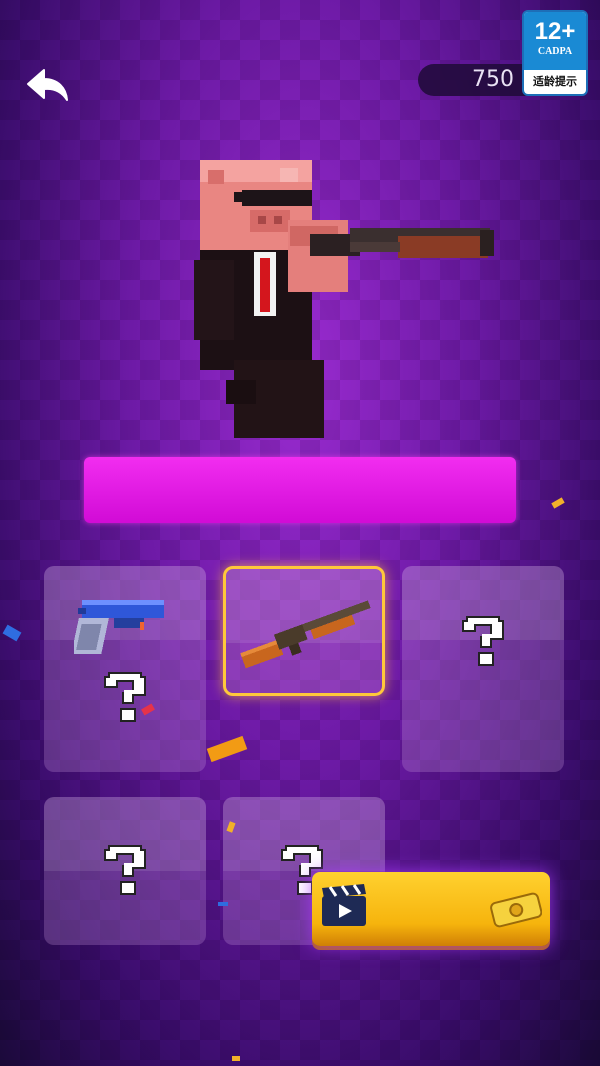 This screenshot has height=1066, width=600. Describe the element at coordinates (344, 905) in the screenshot. I see `clapperboard-video-icon` at that location.